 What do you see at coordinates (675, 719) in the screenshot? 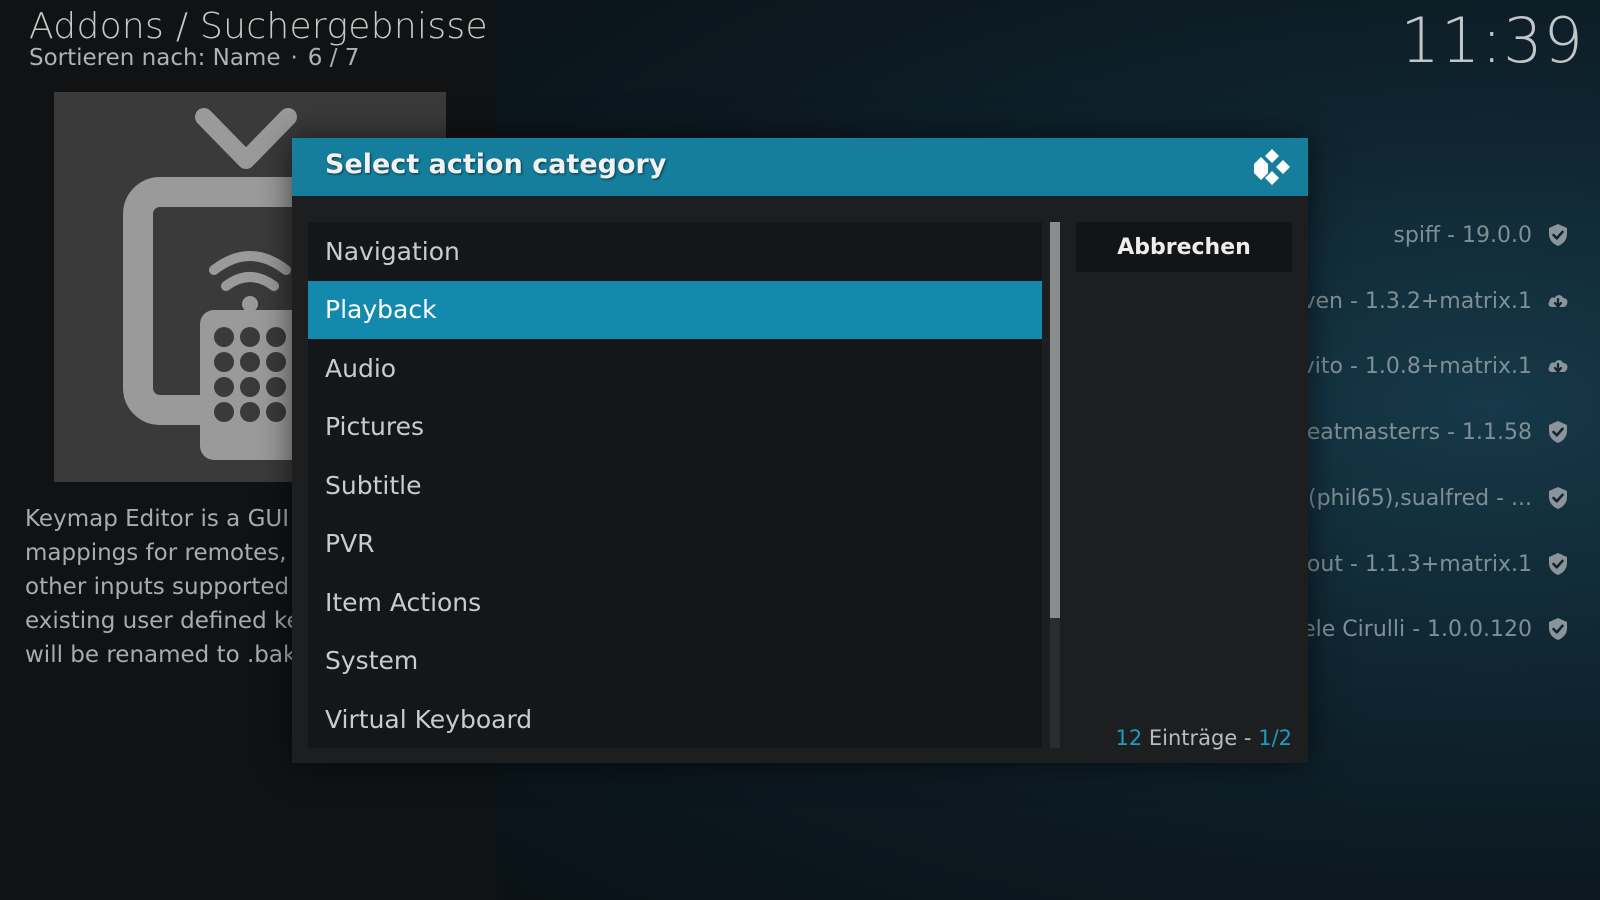
I see `category-item-virtual-keyboard: Virtual Keyboard` at bounding box center [675, 719].